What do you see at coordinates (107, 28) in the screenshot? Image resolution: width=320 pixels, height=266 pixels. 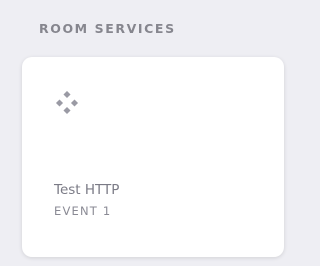 I see `section-title: ROOM SERVICES` at bounding box center [107, 28].